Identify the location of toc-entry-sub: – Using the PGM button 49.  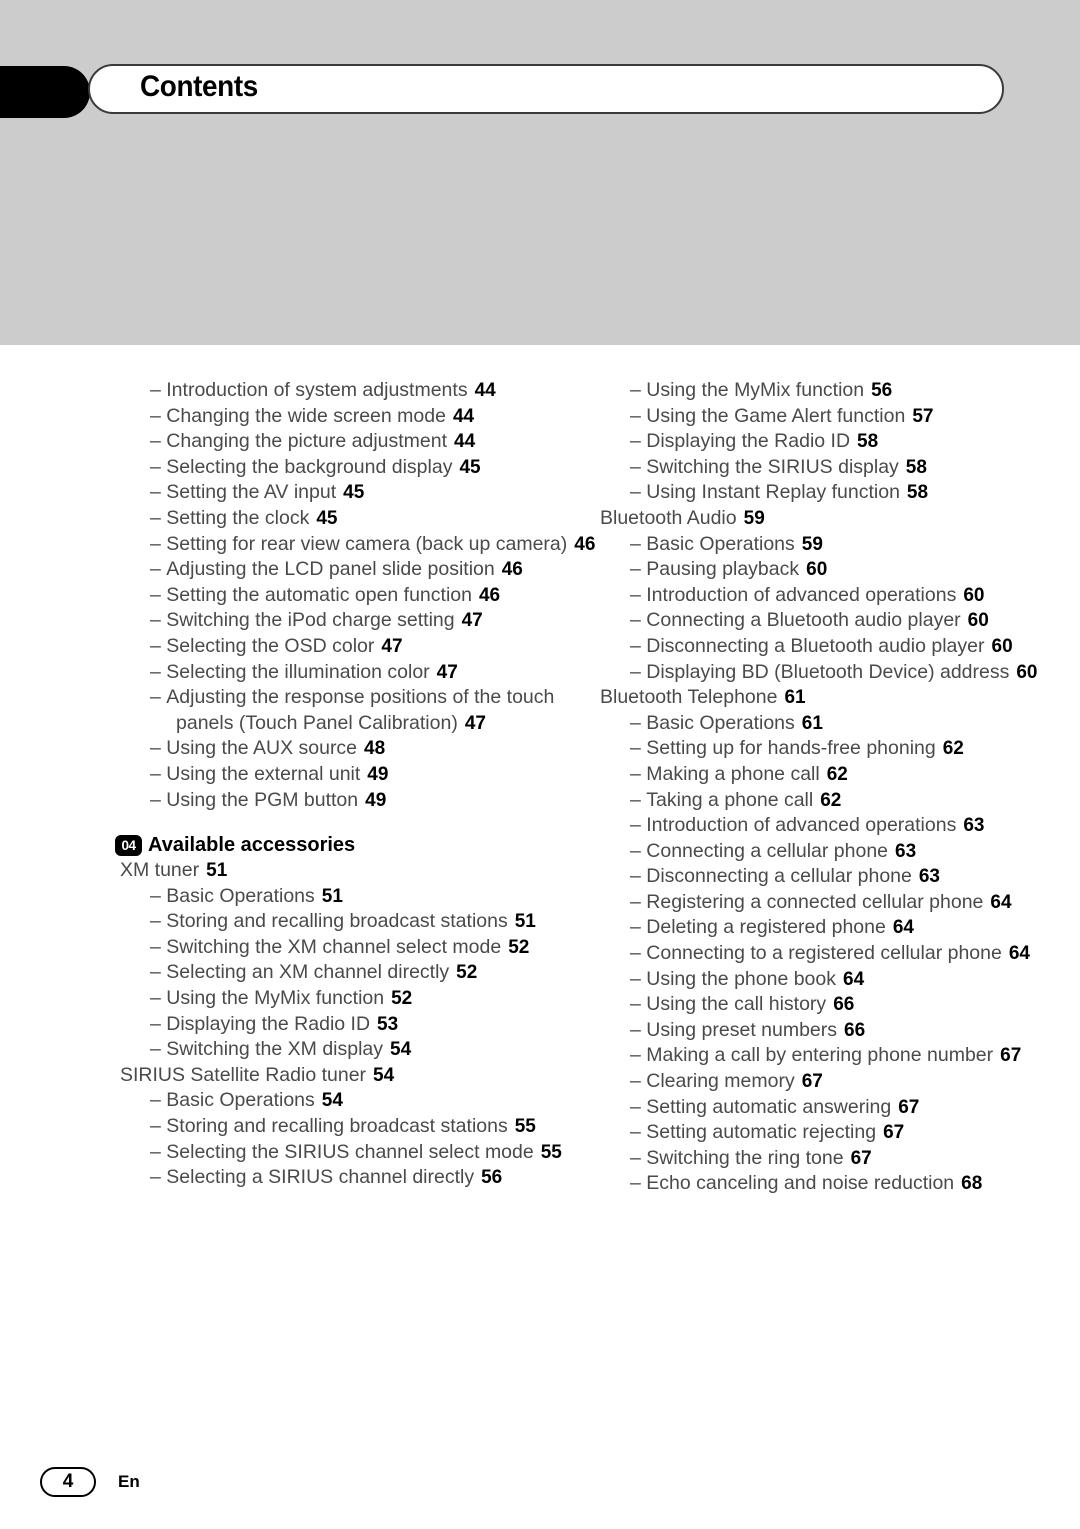
(360, 801).